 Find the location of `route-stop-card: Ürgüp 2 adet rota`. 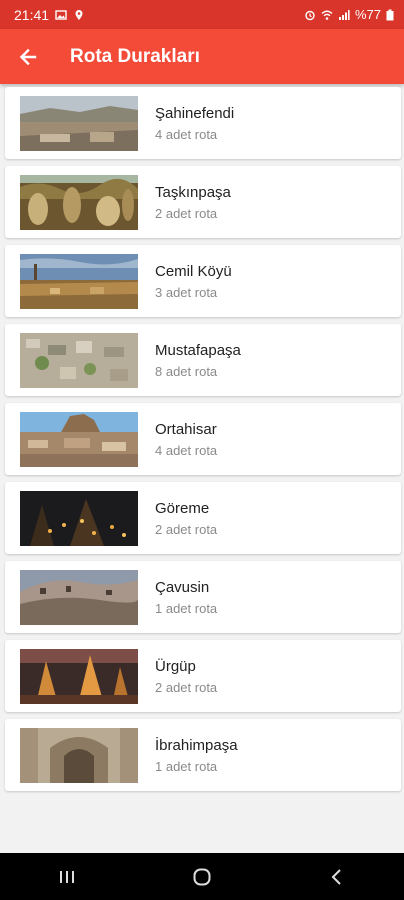

route-stop-card: Ürgüp 2 adet rota is located at coordinates (203, 676).